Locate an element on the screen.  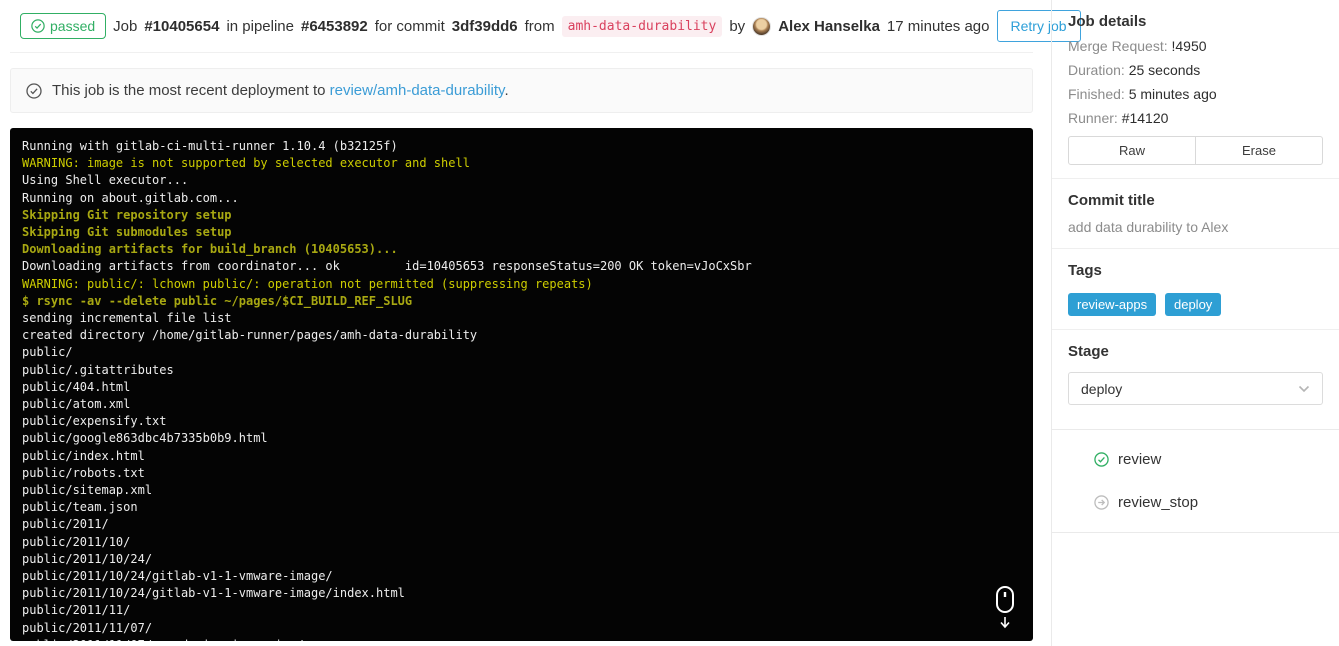
log-line: public/robots.txt is located at coordinates (83, 472).